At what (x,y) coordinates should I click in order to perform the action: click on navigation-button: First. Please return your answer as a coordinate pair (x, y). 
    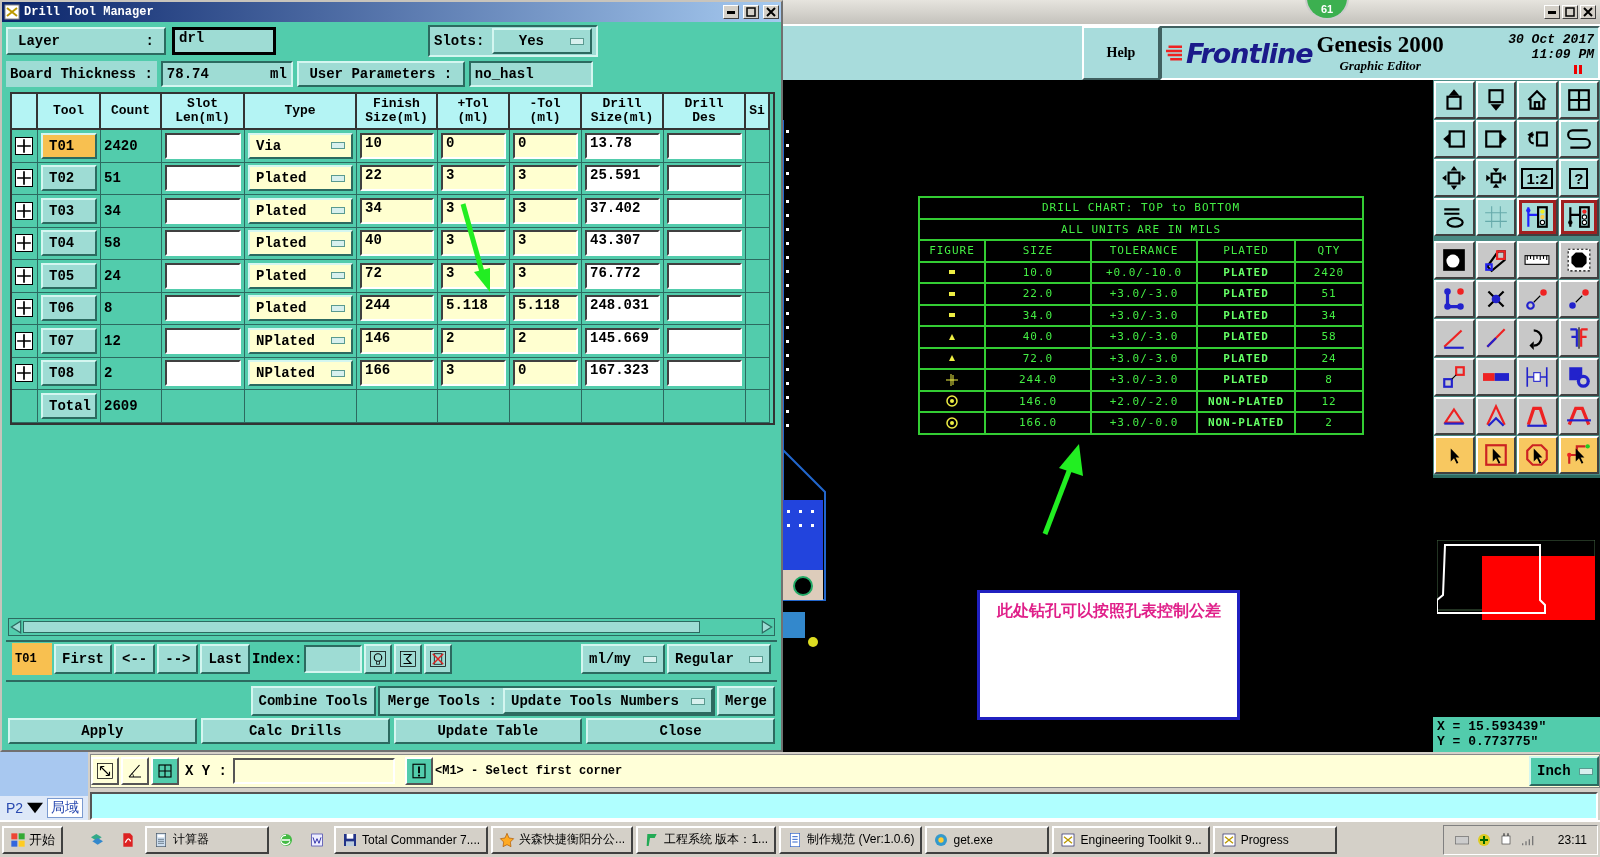
    Looking at the image, I should click on (83, 659).